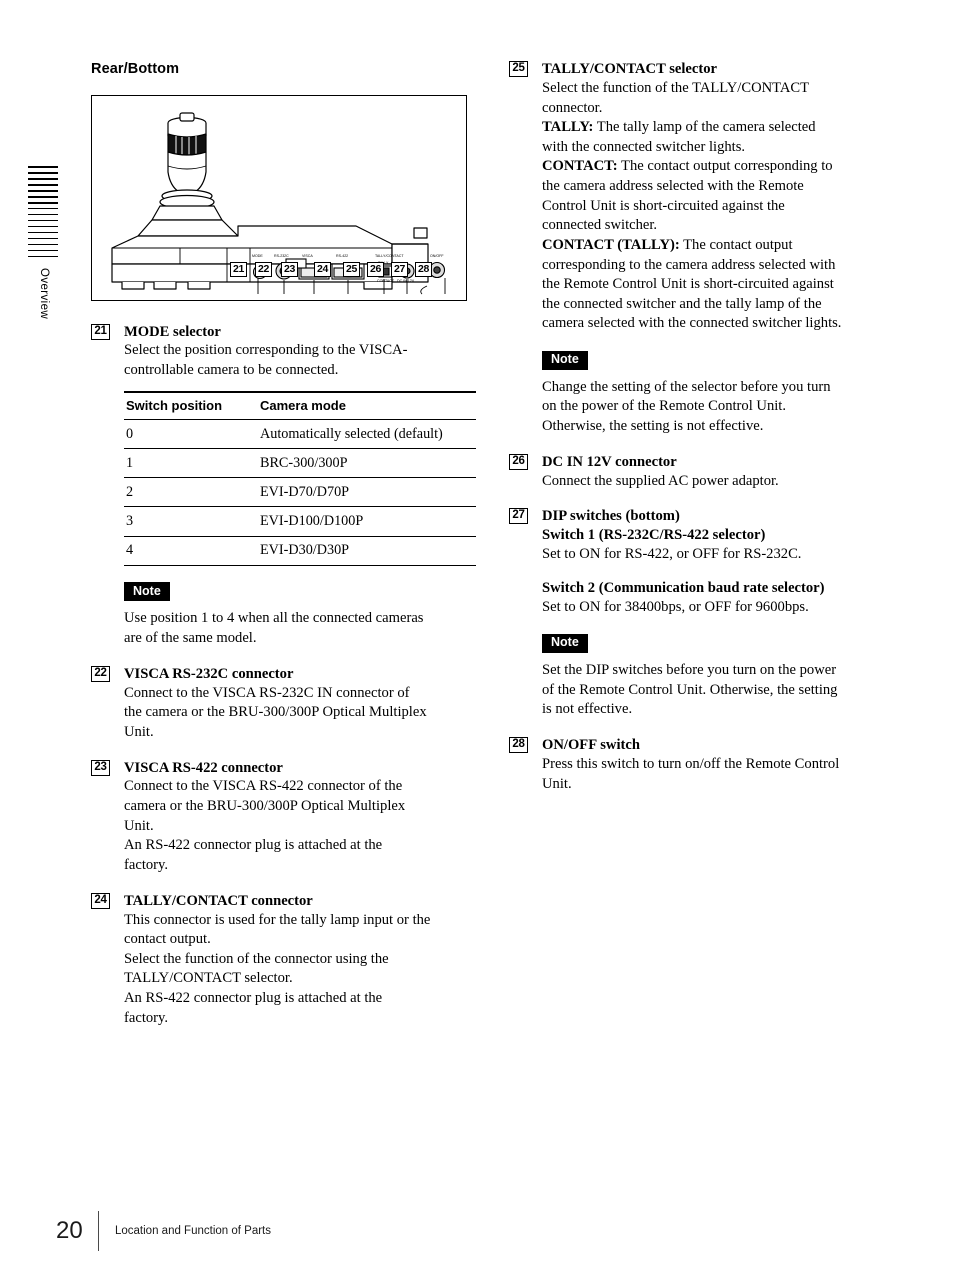  What do you see at coordinates (192, 521) in the screenshot?
I see `cell-switch-position: 3` at bounding box center [192, 521].